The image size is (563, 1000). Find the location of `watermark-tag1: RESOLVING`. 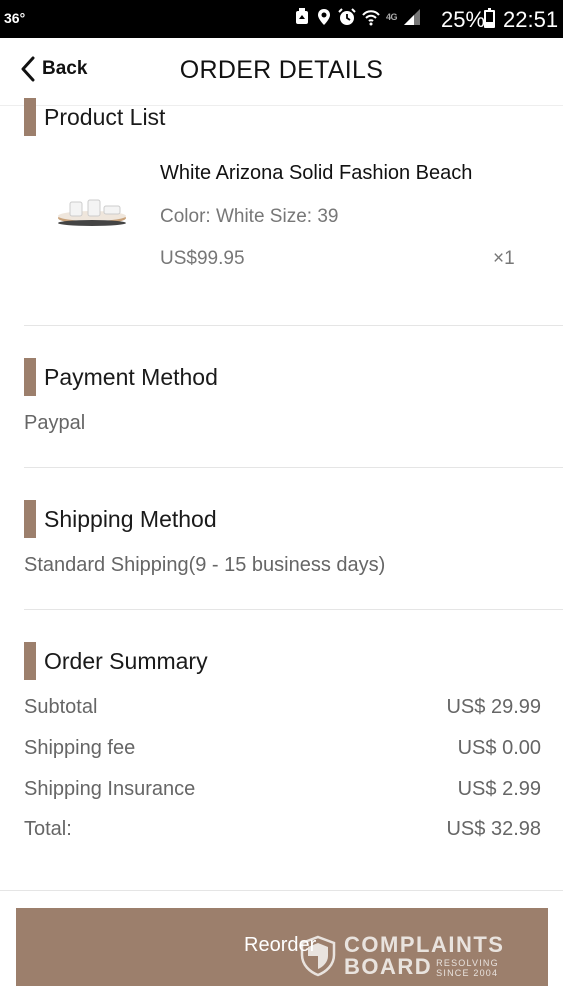

watermark-tag1: RESOLVING is located at coordinates (467, 963).